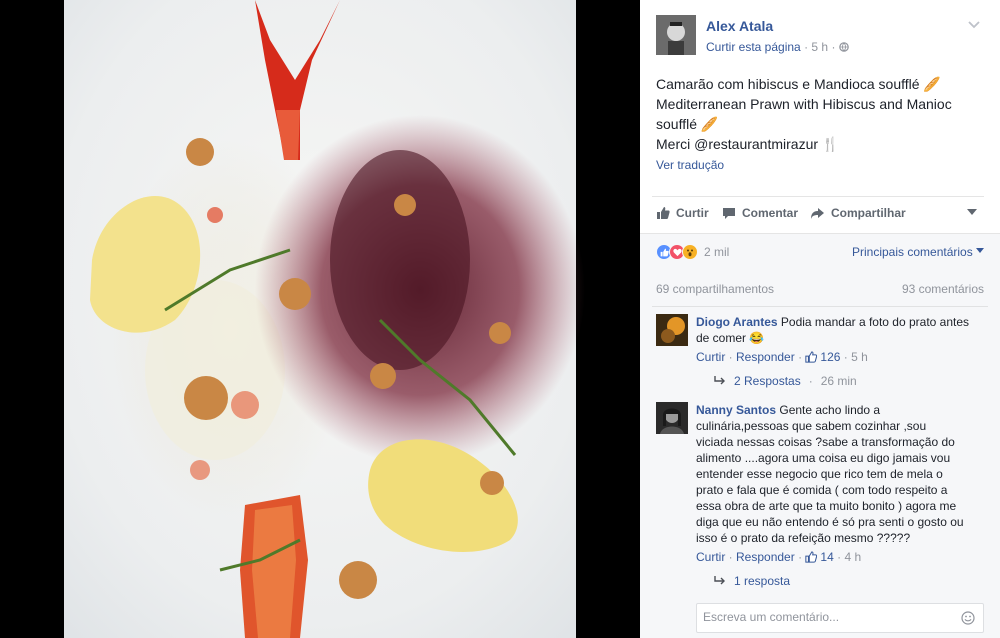  I want to click on share-options-chevron-down-icon, so click(972, 213).